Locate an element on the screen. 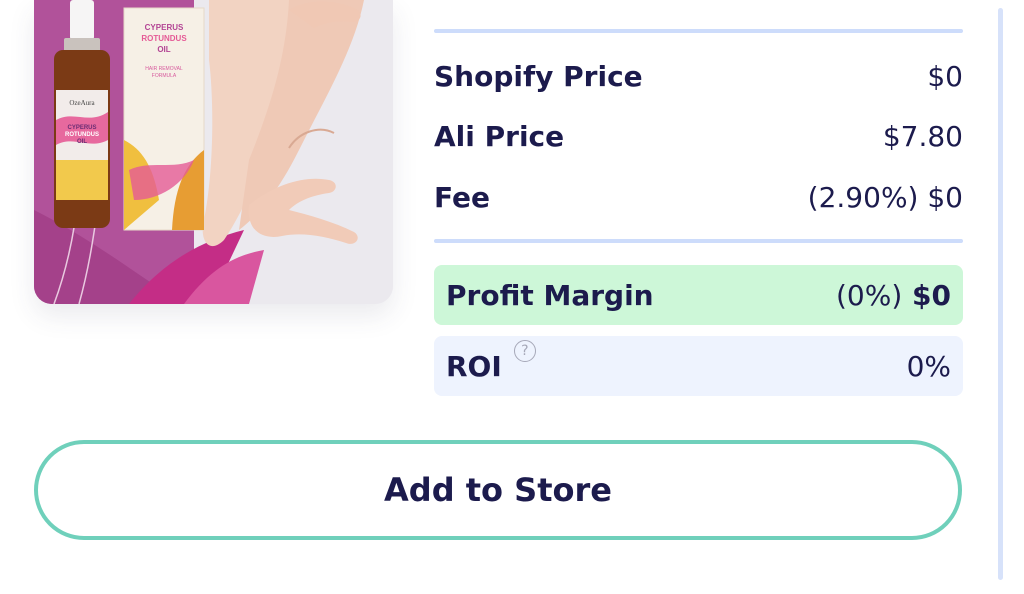 The height and width of the screenshot is (594, 1024). shopify-price-row: Shopify Price $0 is located at coordinates (698, 76).